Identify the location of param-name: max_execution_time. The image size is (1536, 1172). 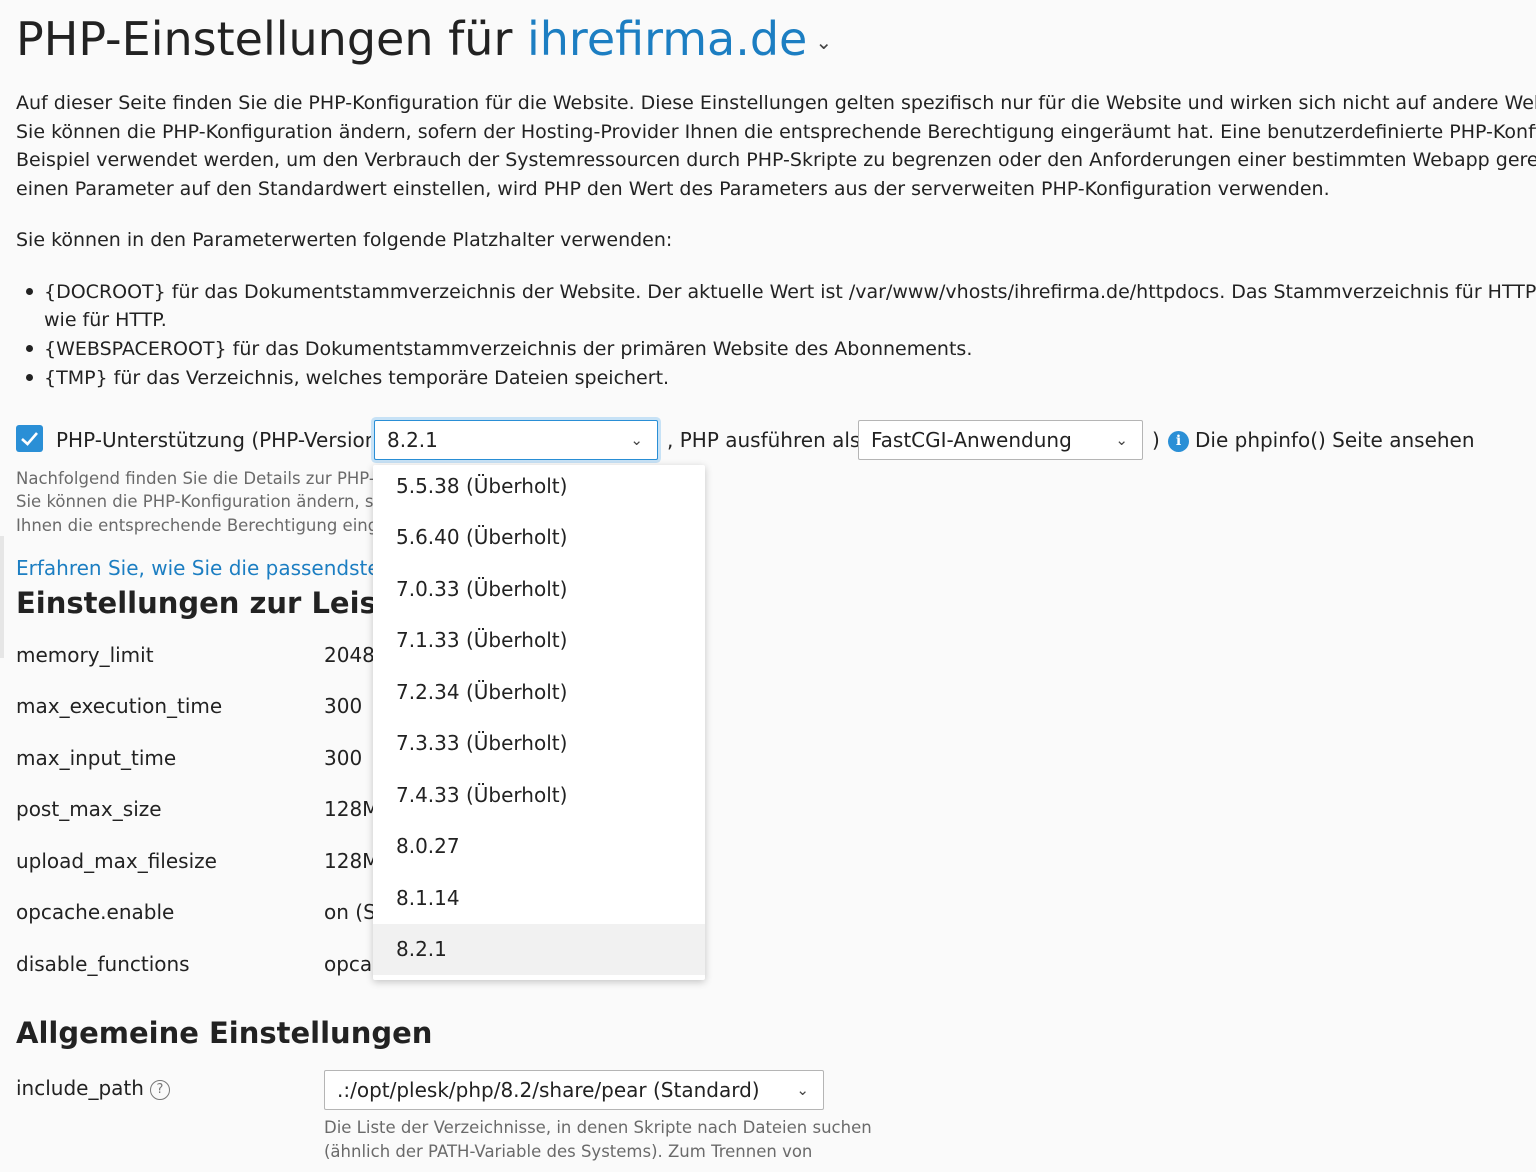
(119, 706).